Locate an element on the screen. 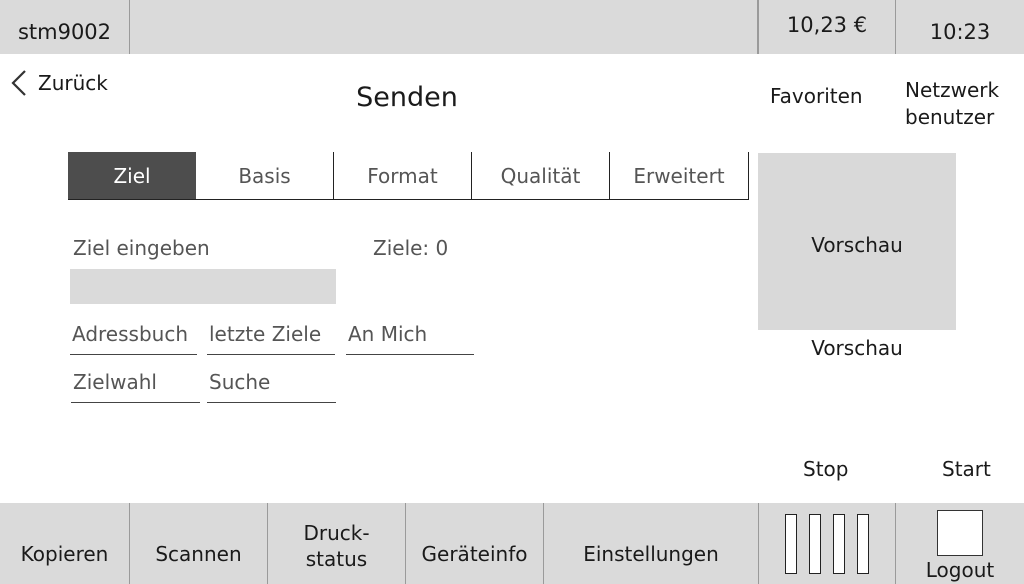 The image size is (1024, 584). recent-targets-button: letzte Ziele is located at coordinates (271, 338).